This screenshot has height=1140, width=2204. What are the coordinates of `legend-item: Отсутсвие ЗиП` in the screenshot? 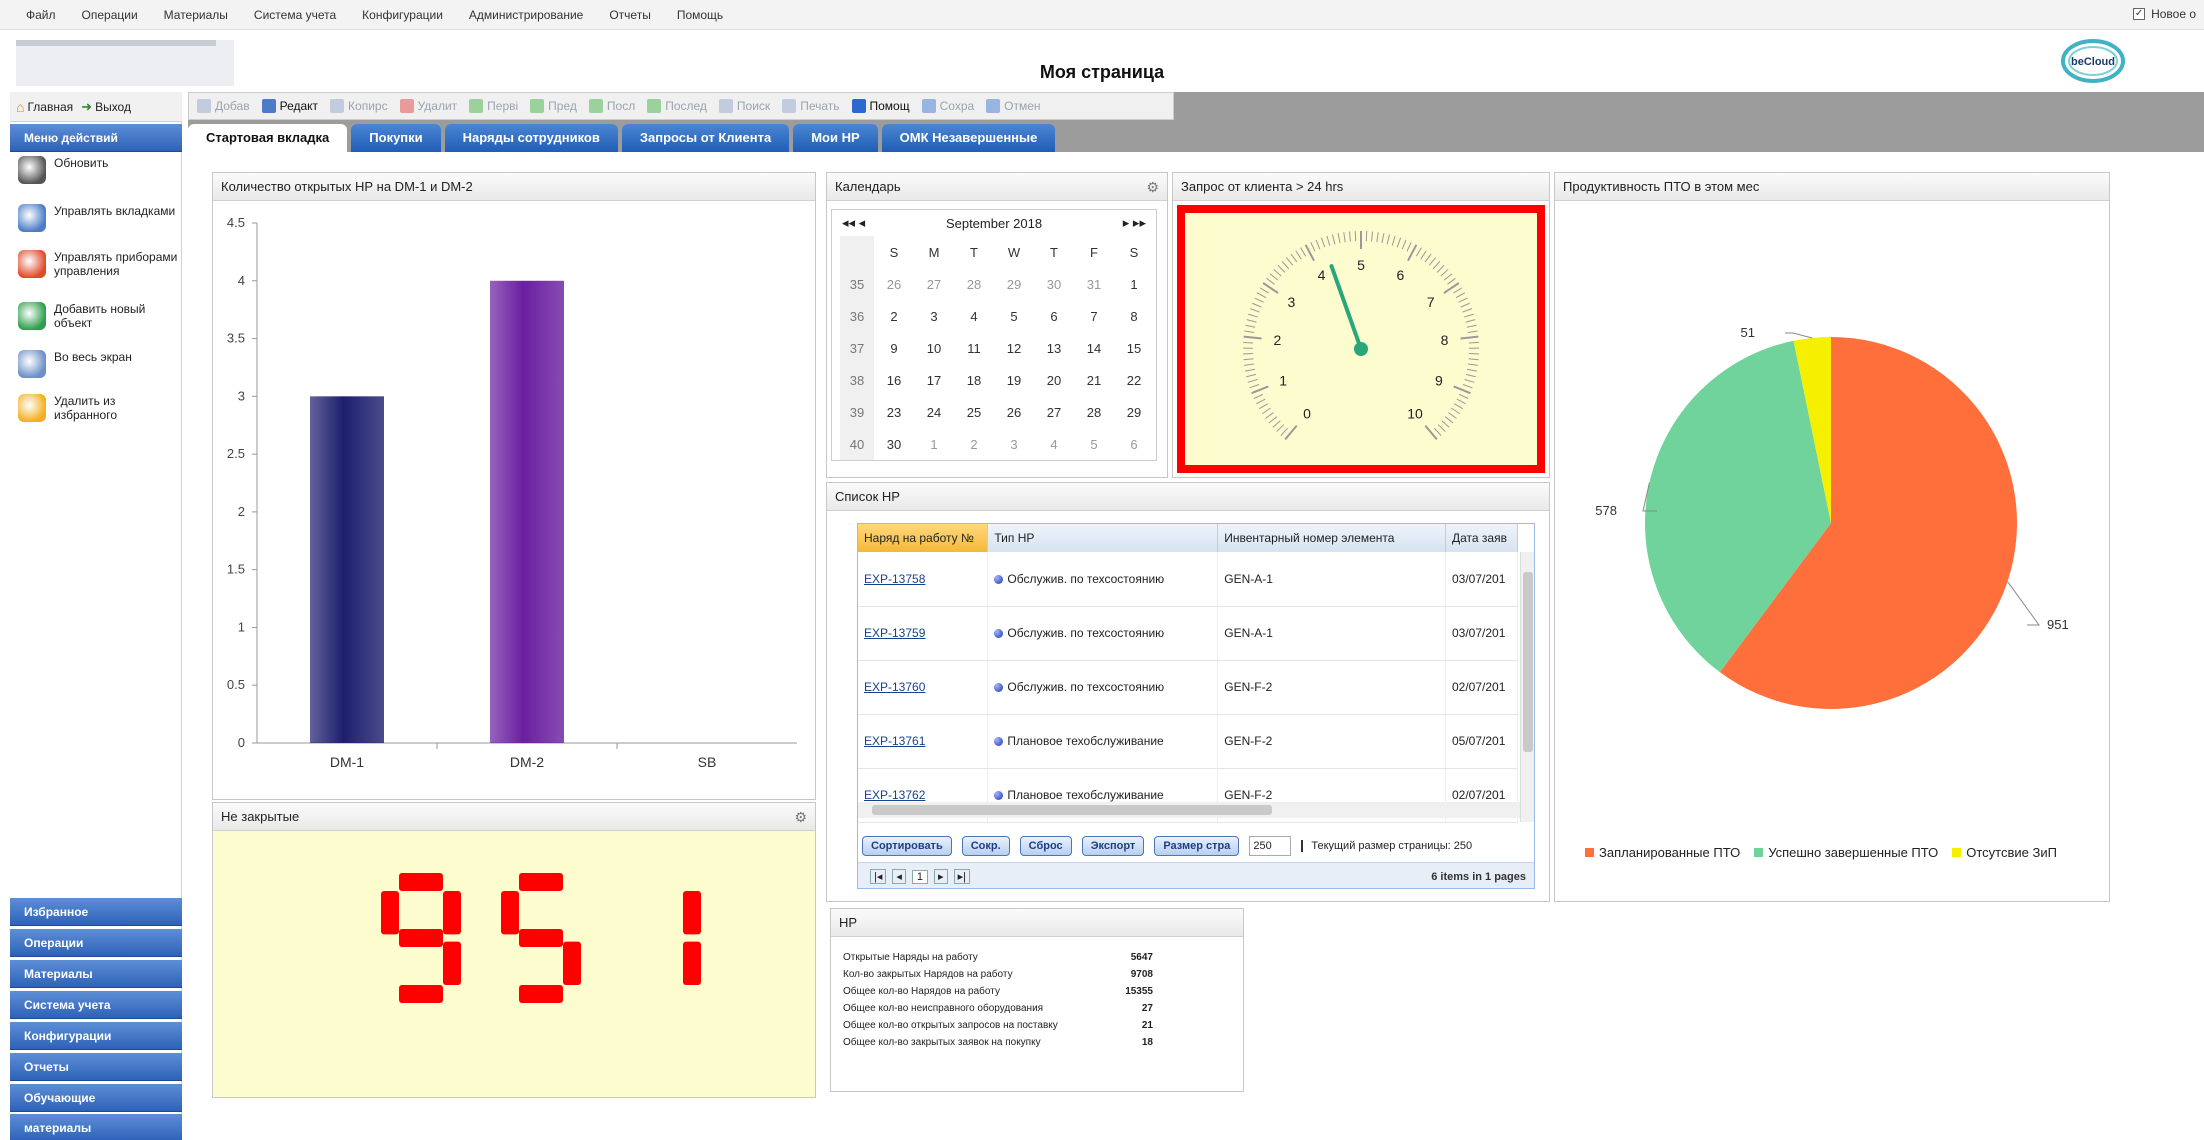 It's located at (2004, 852).